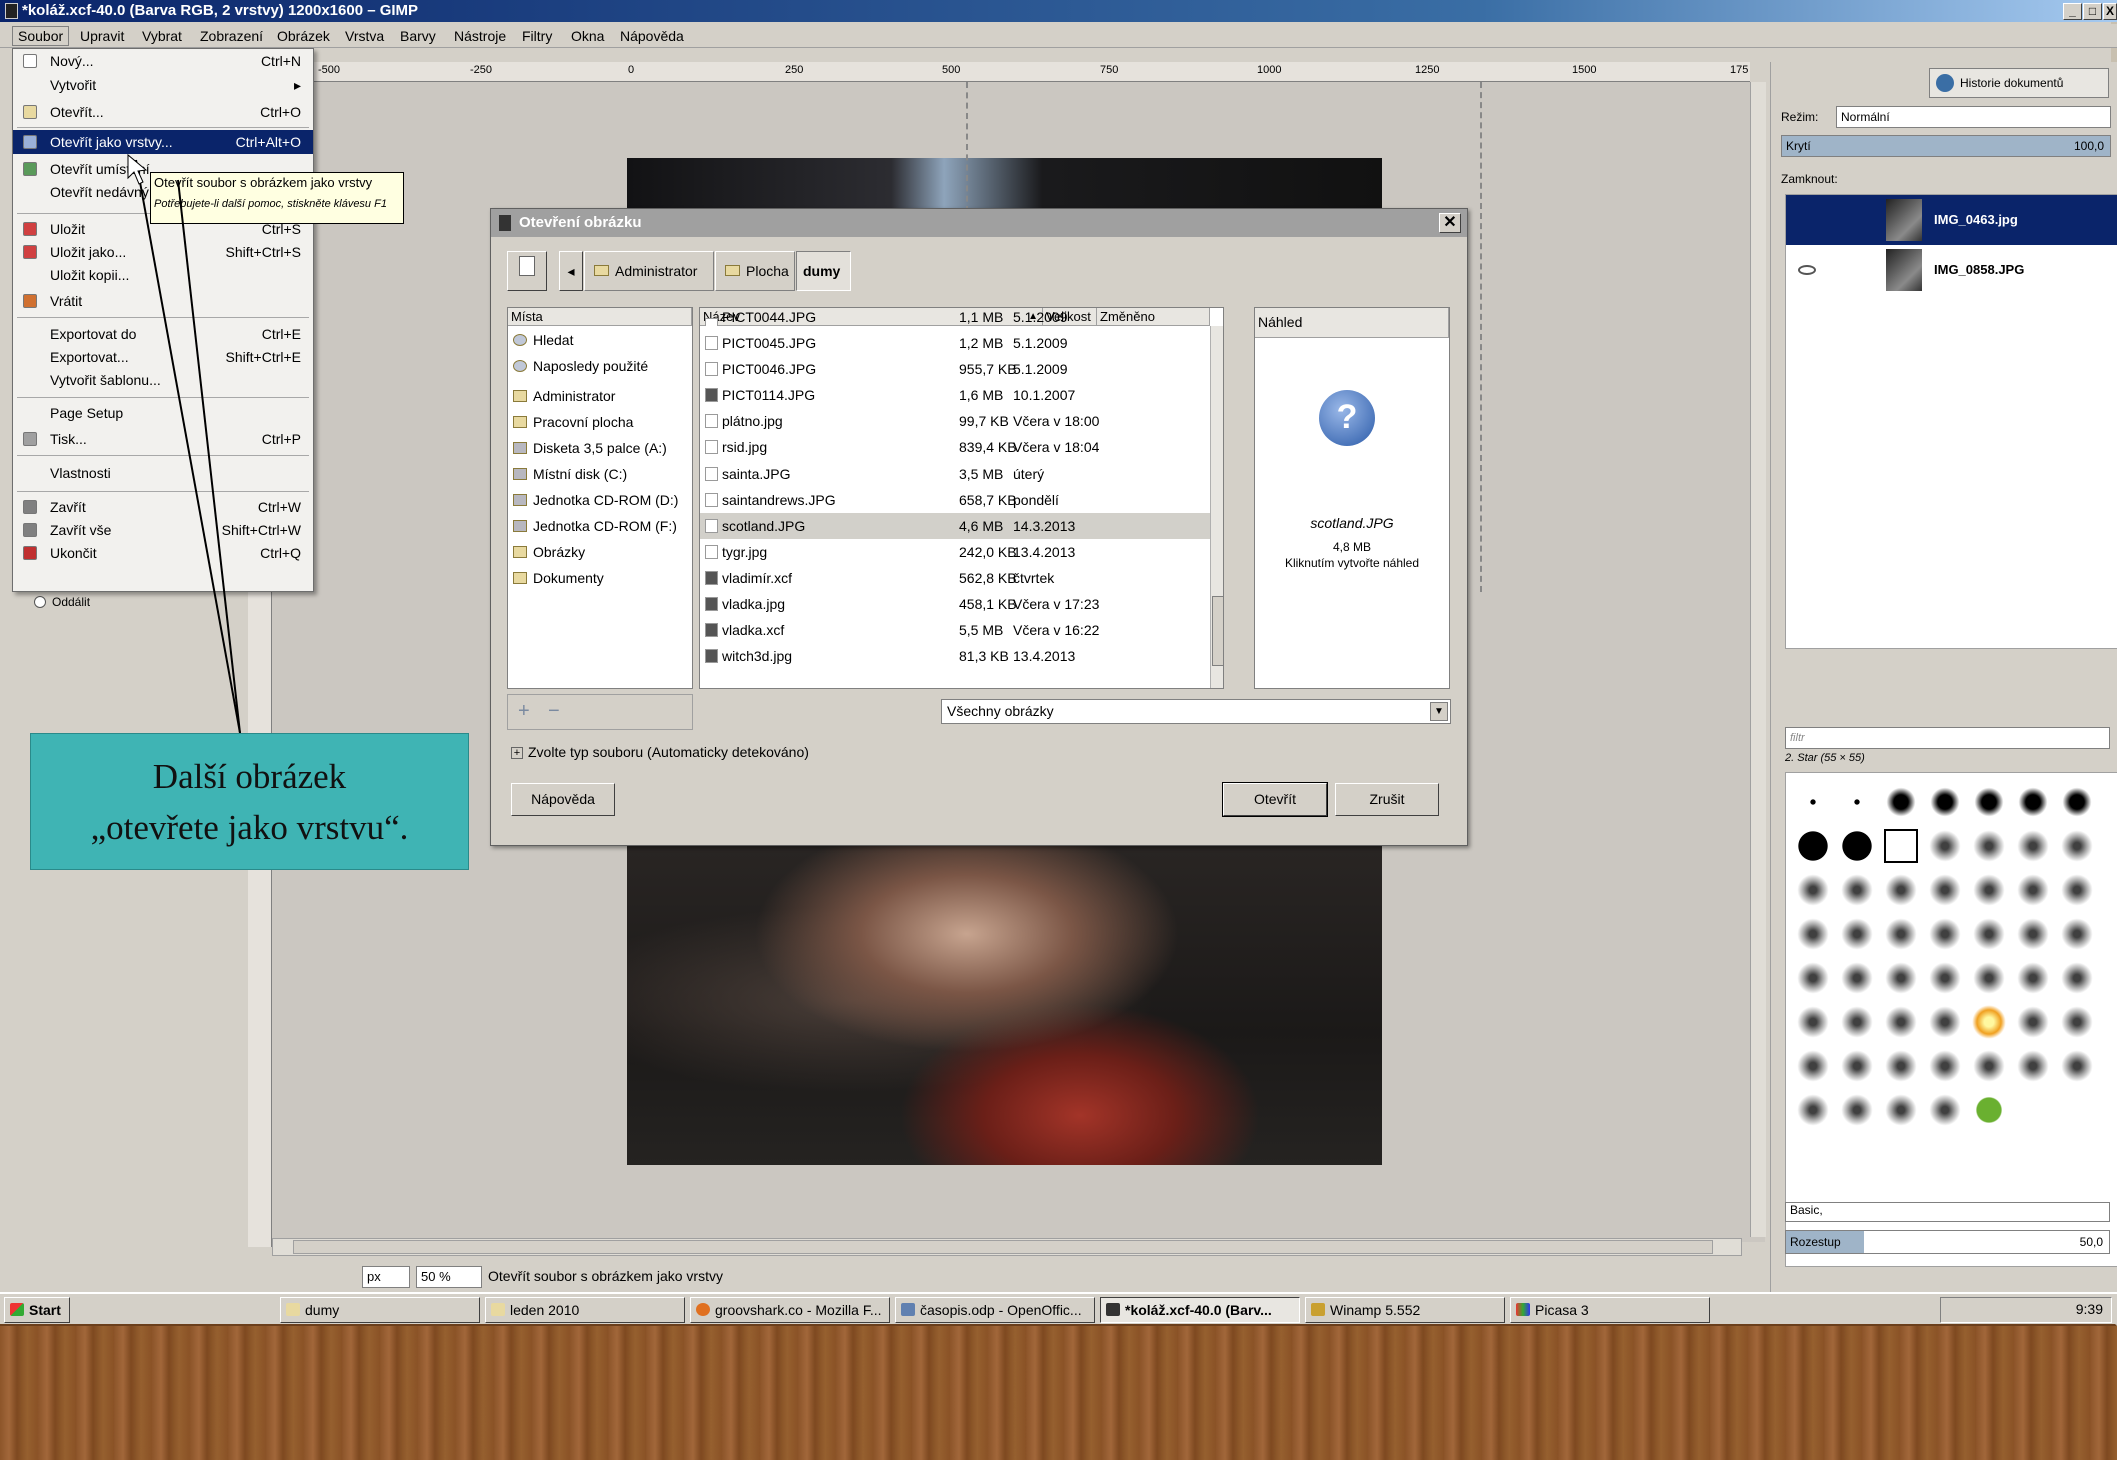  I want to click on preview-header: Náhled, so click(1352, 323).